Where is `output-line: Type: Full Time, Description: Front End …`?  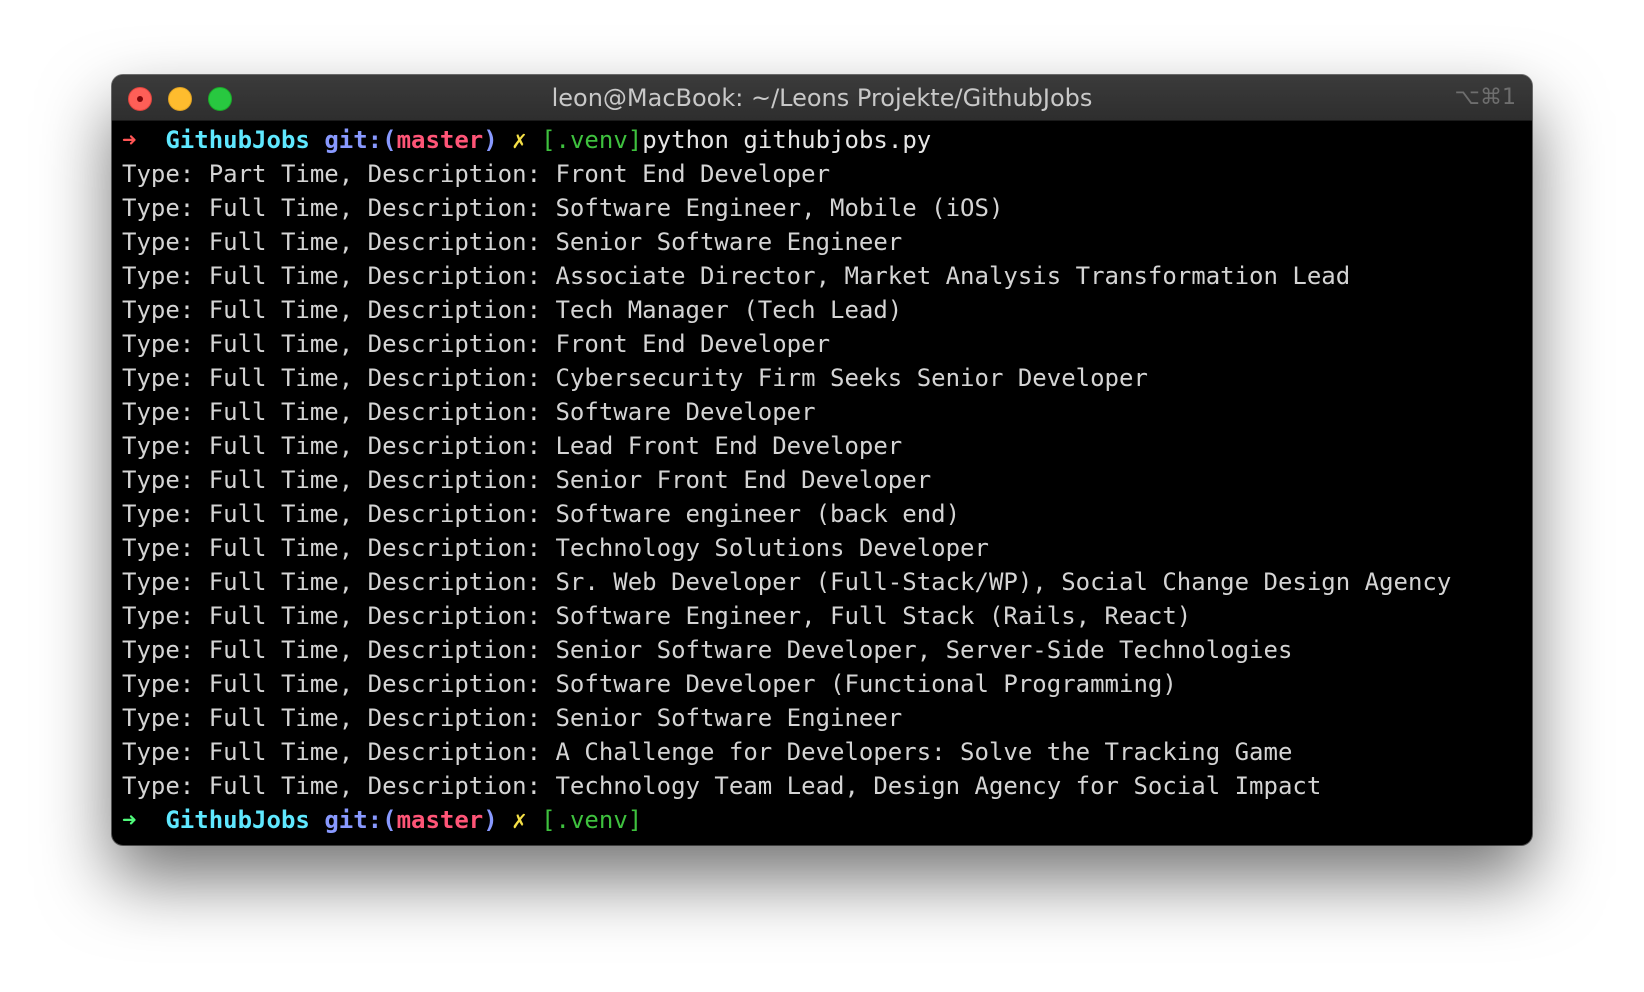
output-line: Type: Full Time, Description: Front End … is located at coordinates (476, 344).